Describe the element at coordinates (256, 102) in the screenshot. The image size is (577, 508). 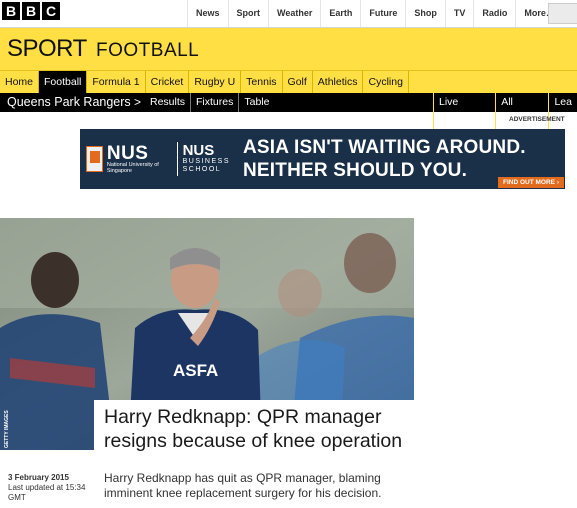
I see `team-link-table: Table` at that location.